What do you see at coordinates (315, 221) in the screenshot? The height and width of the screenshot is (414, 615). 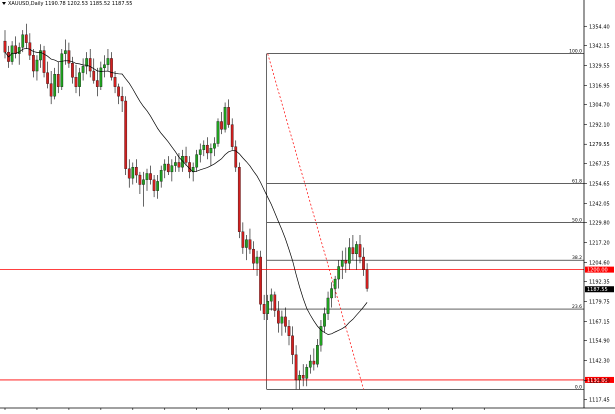 I see `fib-trendline` at bounding box center [315, 221].